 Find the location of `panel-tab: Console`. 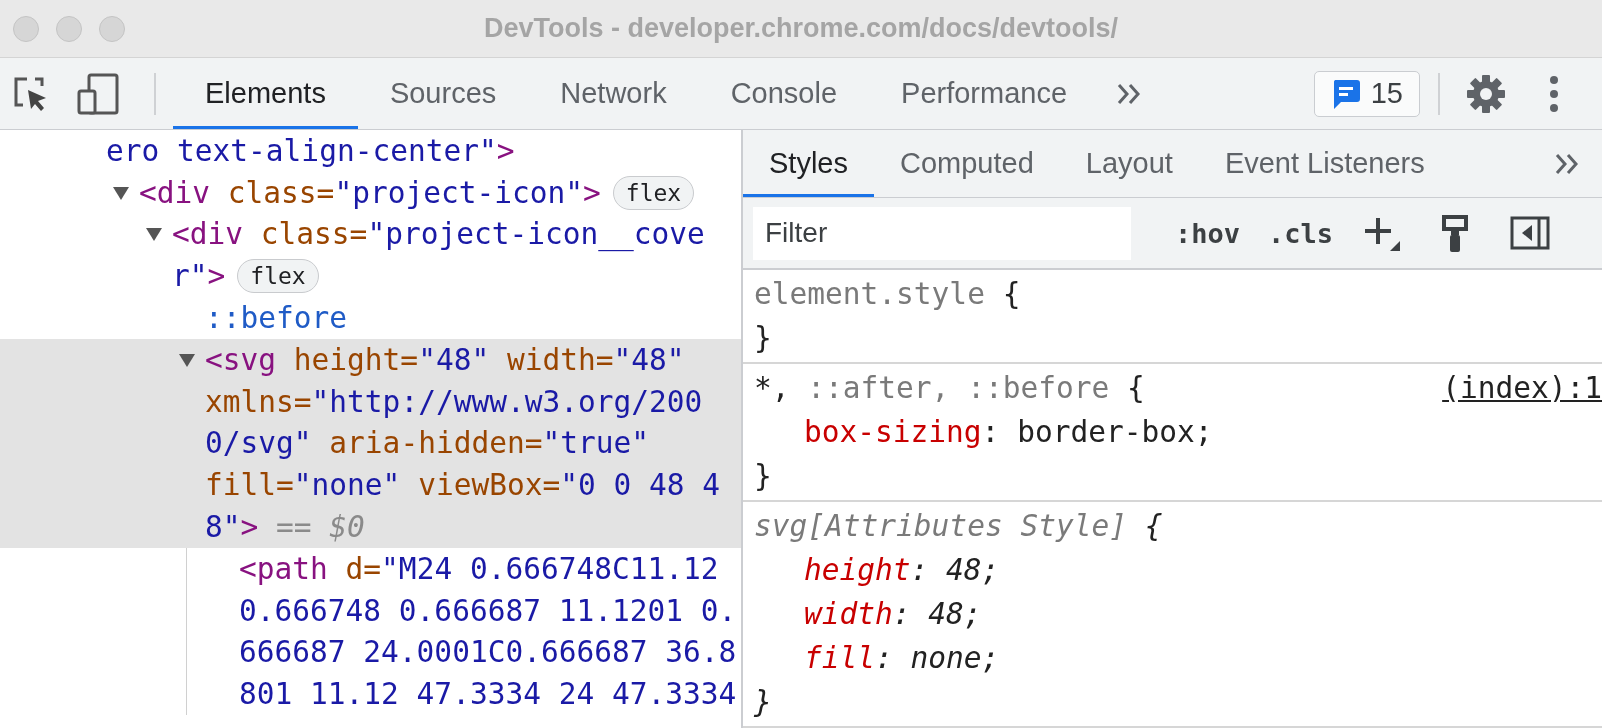

panel-tab: Console is located at coordinates (784, 95).